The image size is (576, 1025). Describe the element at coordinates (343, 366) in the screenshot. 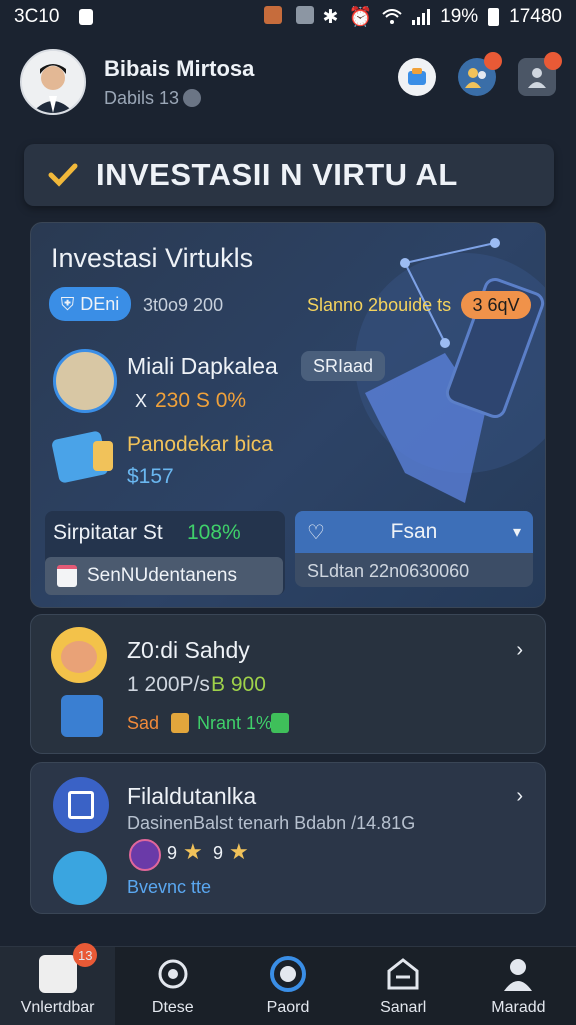

I see `item1-tag: SRIaad` at that location.